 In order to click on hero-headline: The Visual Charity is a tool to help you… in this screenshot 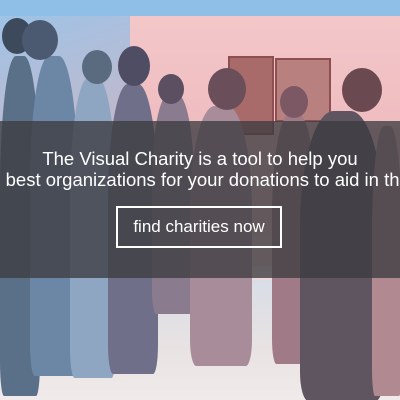, I will do `click(200, 171)`.